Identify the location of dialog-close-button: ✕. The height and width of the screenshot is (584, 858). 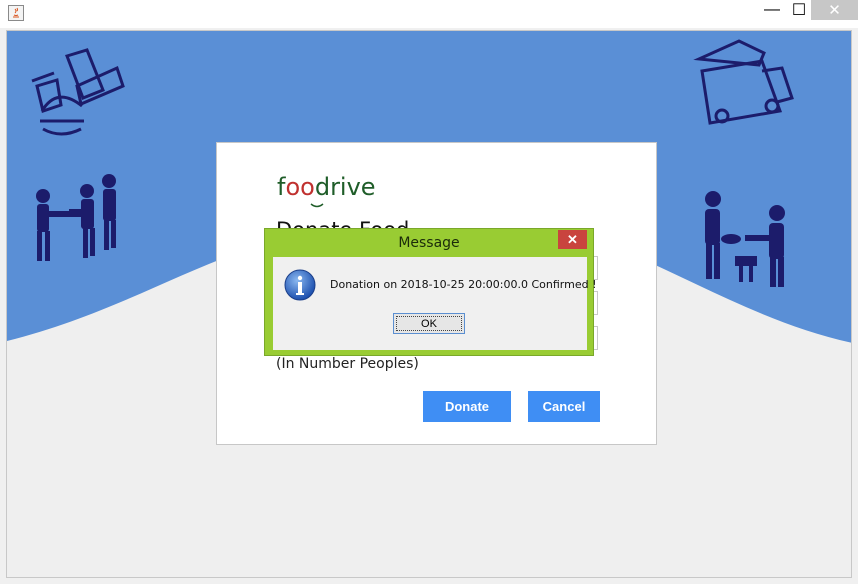
(572, 239).